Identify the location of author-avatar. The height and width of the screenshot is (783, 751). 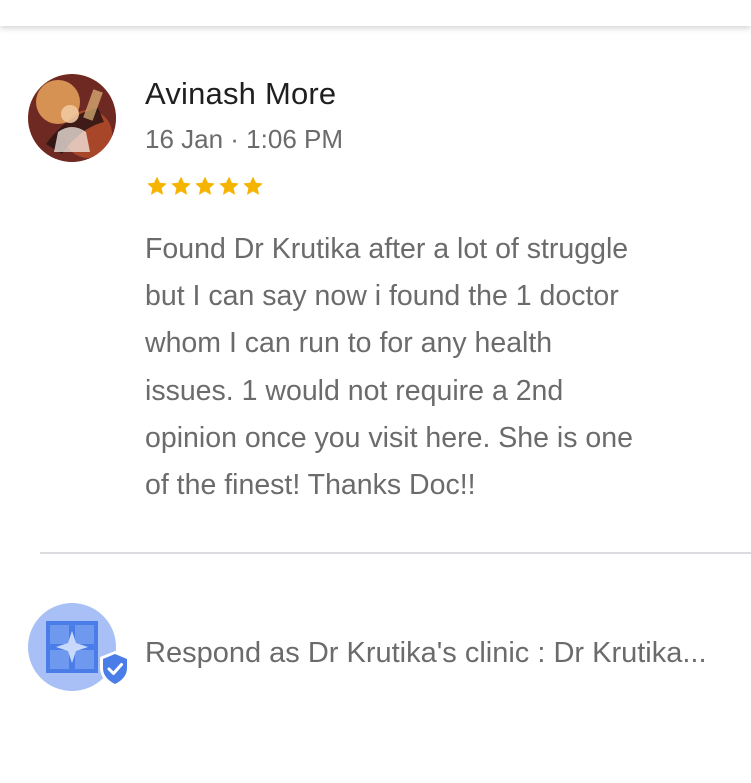
(72, 118).